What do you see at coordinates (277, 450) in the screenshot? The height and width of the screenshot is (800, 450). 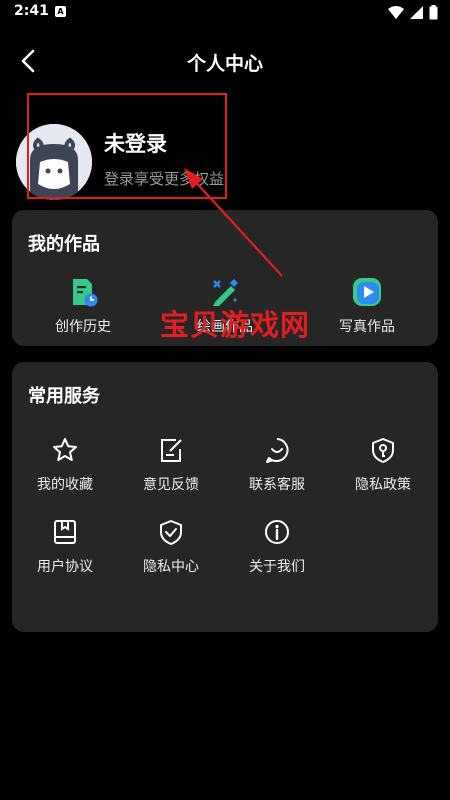 I see `customer-service-icon` at bounding box center [277, 450].